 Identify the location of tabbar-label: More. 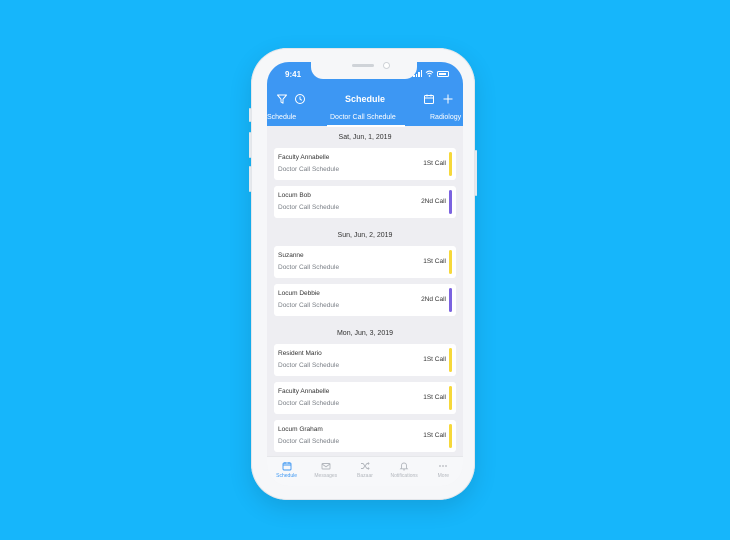
(443, 476).